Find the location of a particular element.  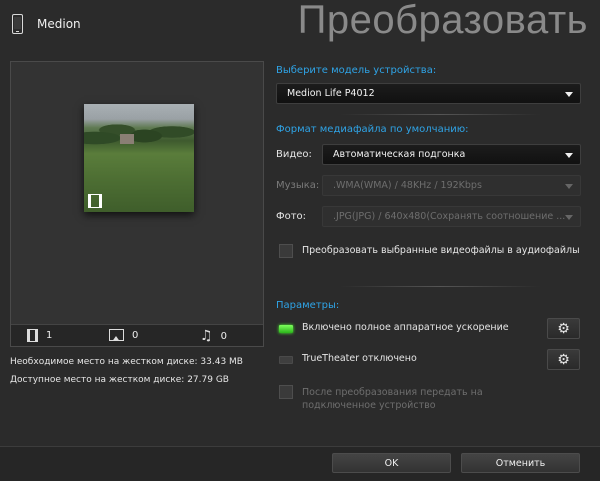

photo-count: 0 is located at coordinates (123, 335).